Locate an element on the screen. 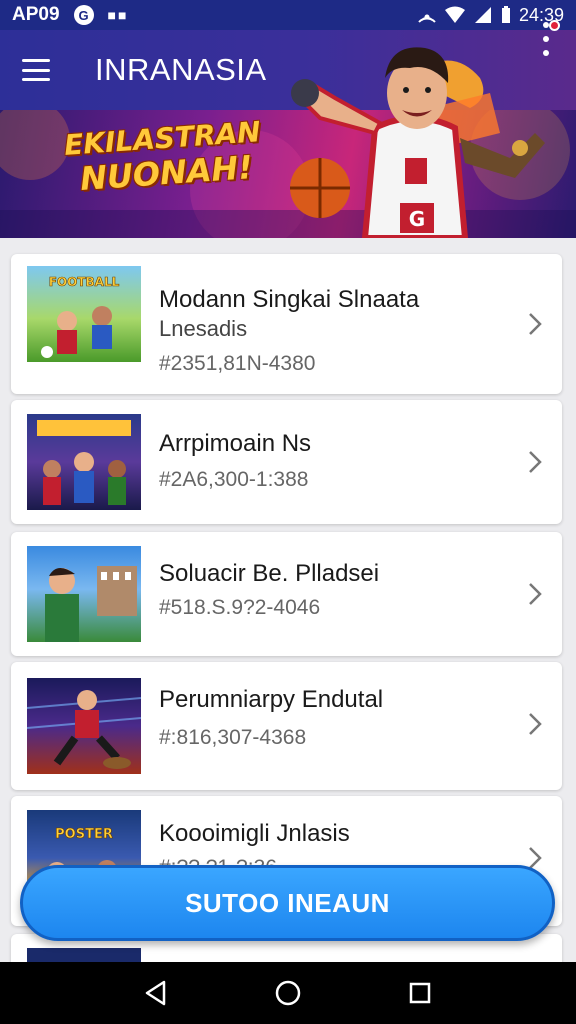 This screenshot has height=1024, width=576. back-icon is located at coordinates (156, 993).